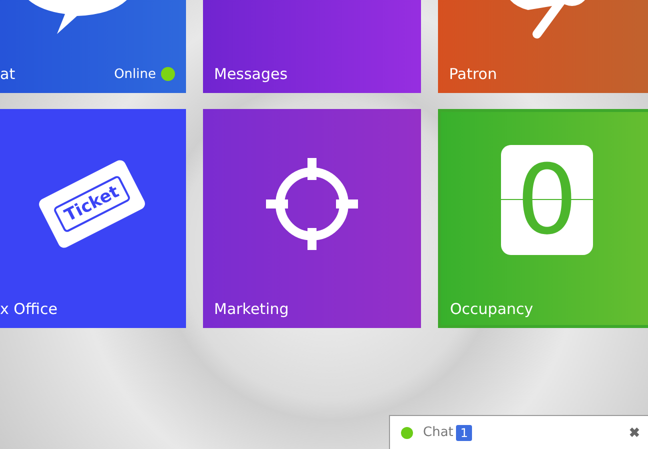 This screenshot has height=449, width=648. I want to click on tile-label: Messages, so click(251, 74).